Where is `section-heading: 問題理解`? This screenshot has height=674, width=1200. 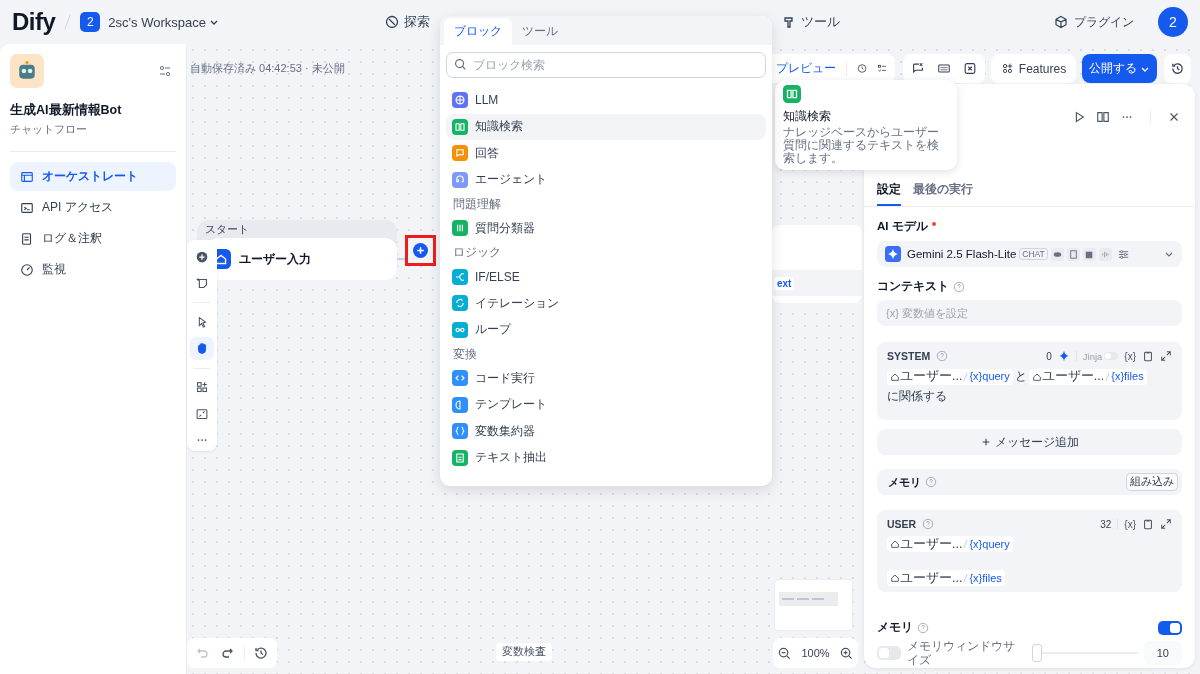 section-heading: 問題理解 is located at coordinates (477, 204).